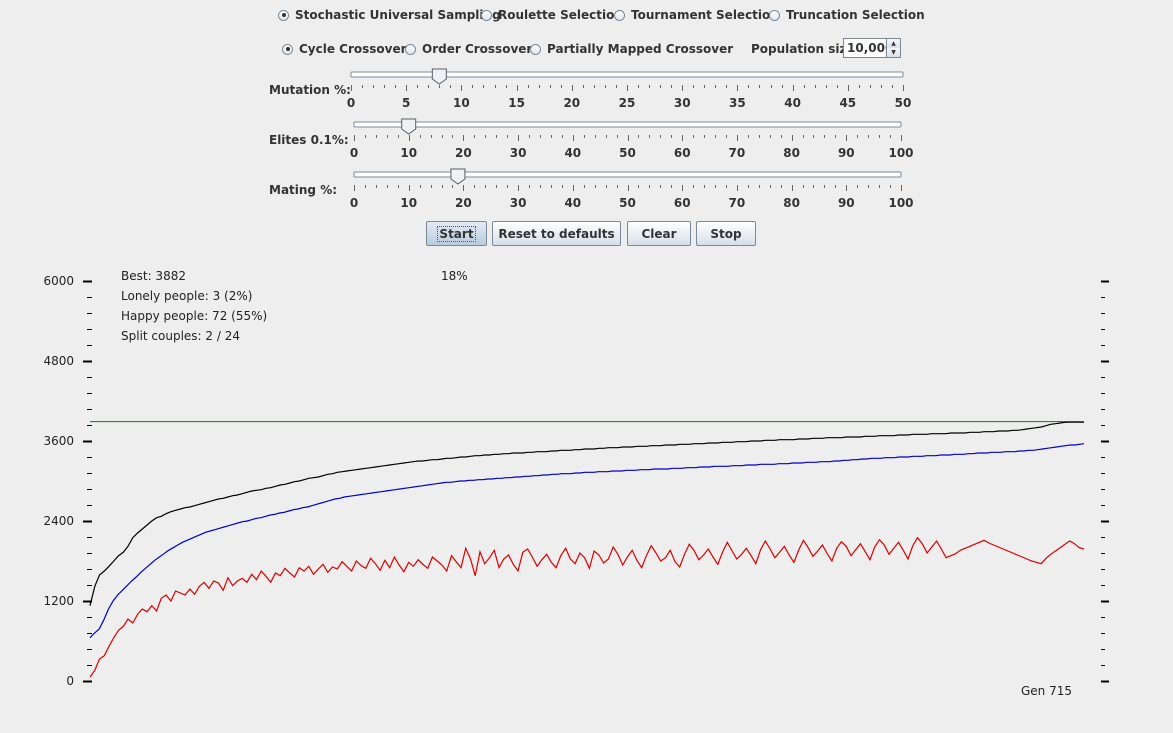 Image resolution: width=1173 pixels, height=733 pixels. Describe the element at coordinates (846, 203) in the screenshot. I see `slider-tick-label: 90` at that location.